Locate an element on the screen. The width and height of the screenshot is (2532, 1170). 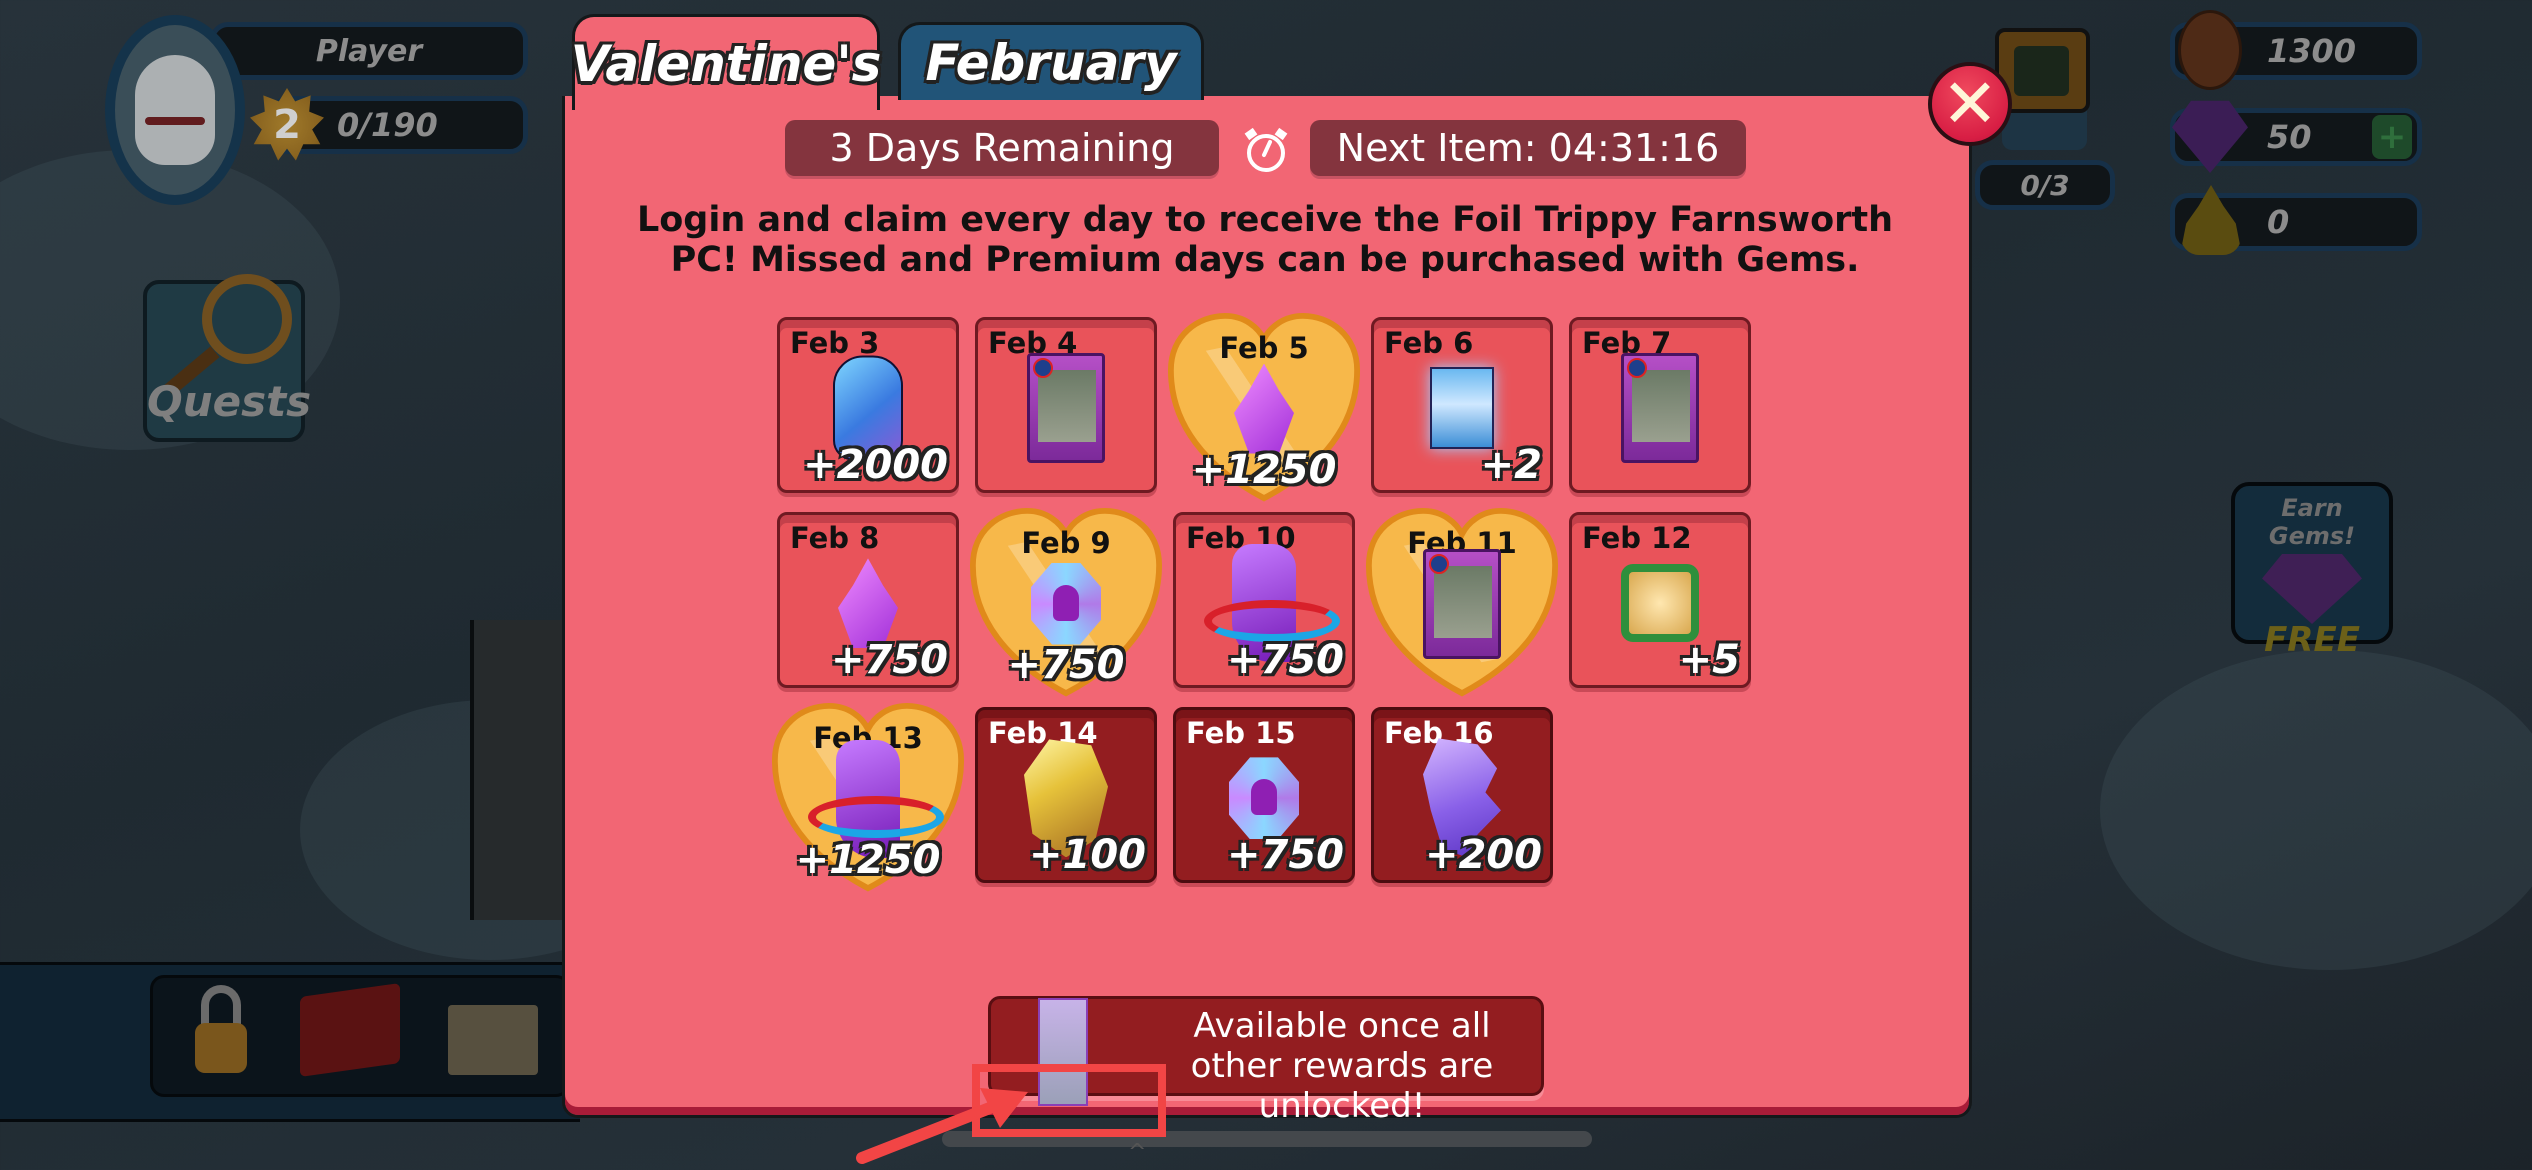
reward-date: Feb 9 is located at coordinates (1066, 543).